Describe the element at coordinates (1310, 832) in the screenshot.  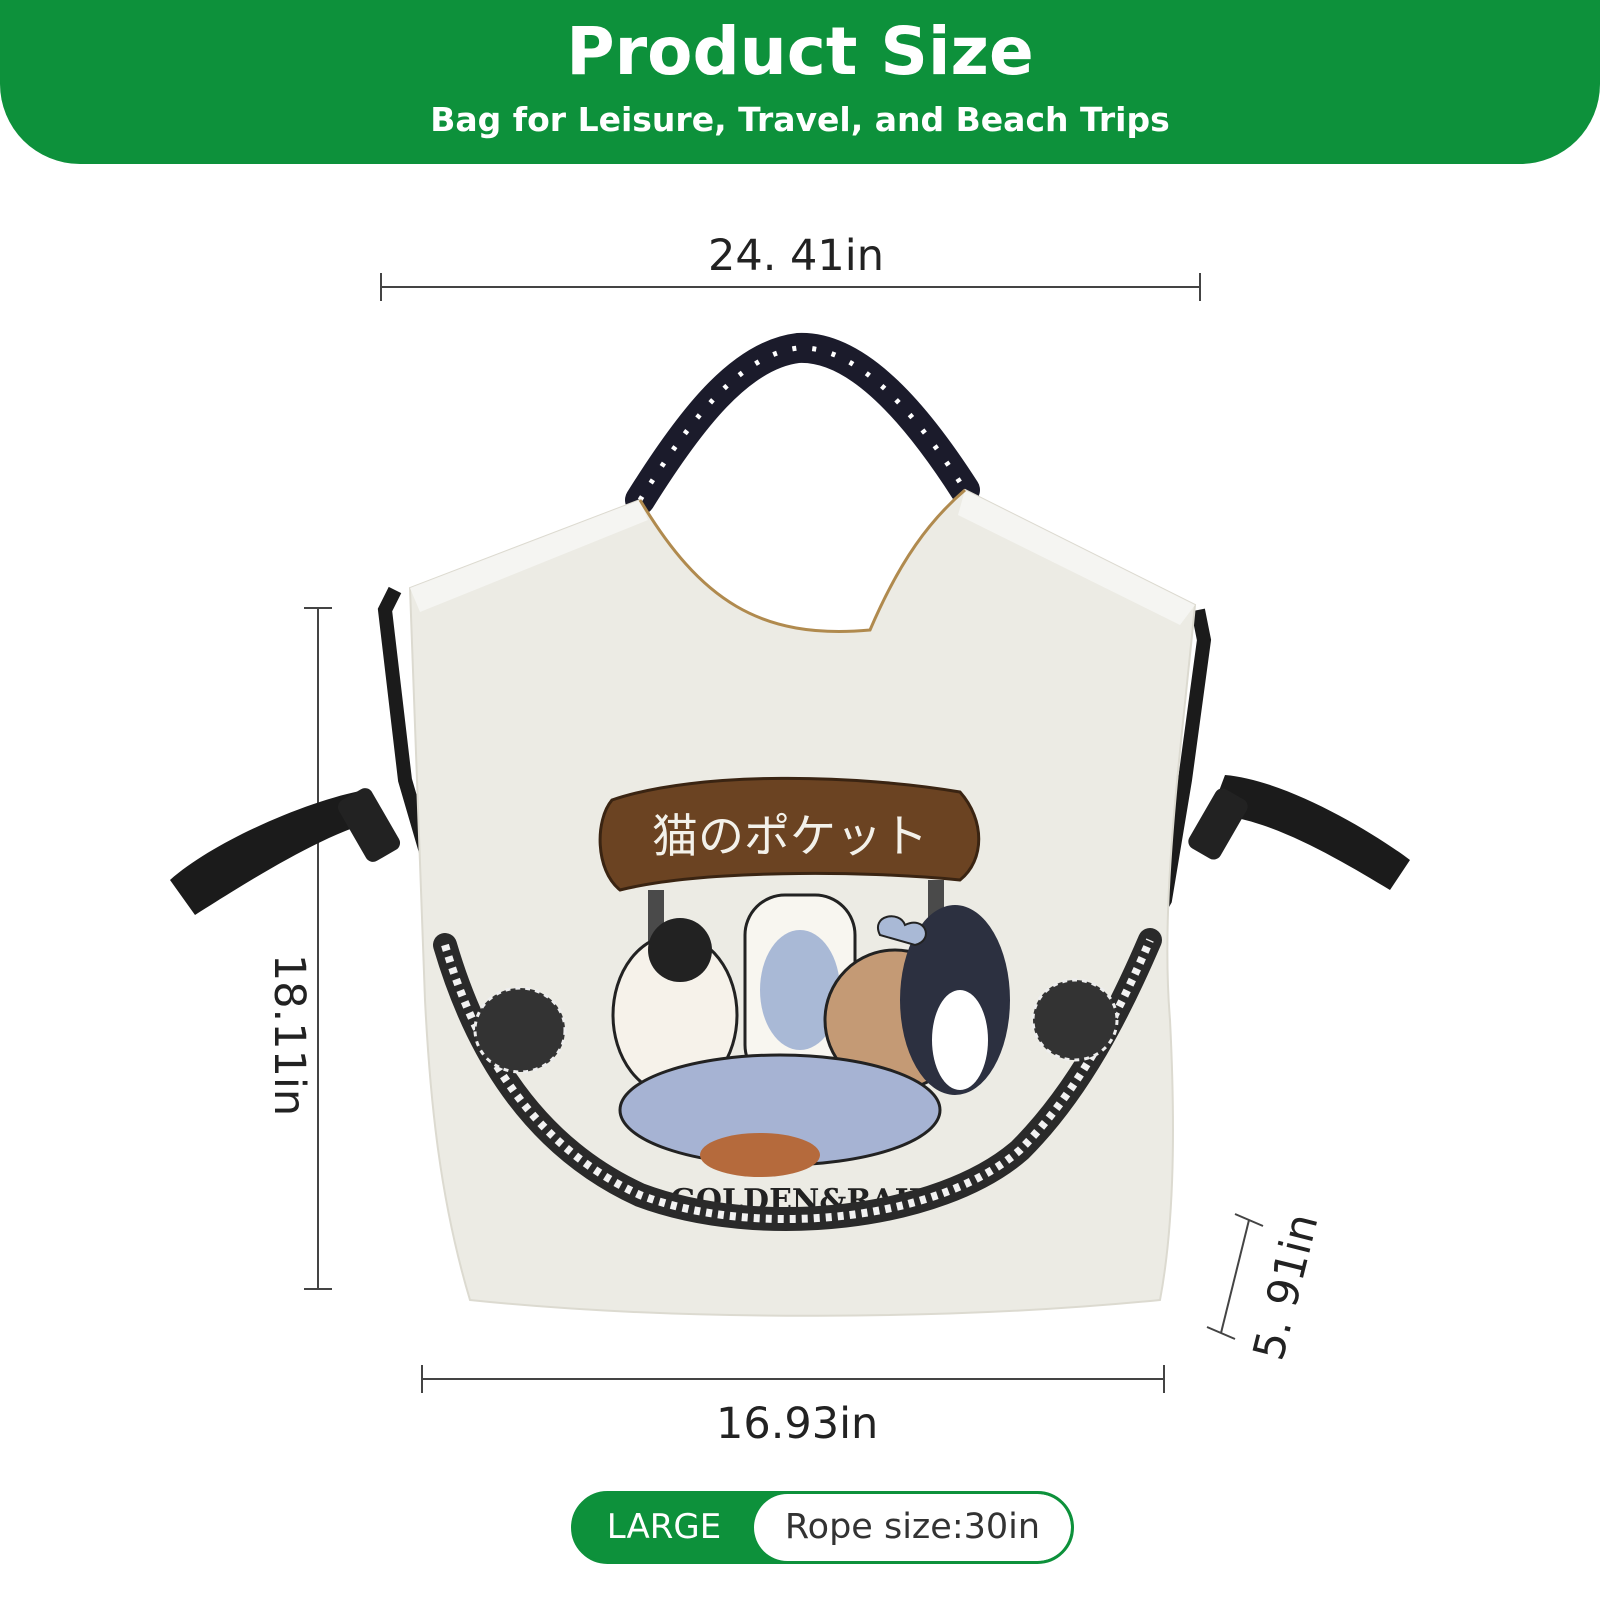
I see `right-strap-loop` at that location.